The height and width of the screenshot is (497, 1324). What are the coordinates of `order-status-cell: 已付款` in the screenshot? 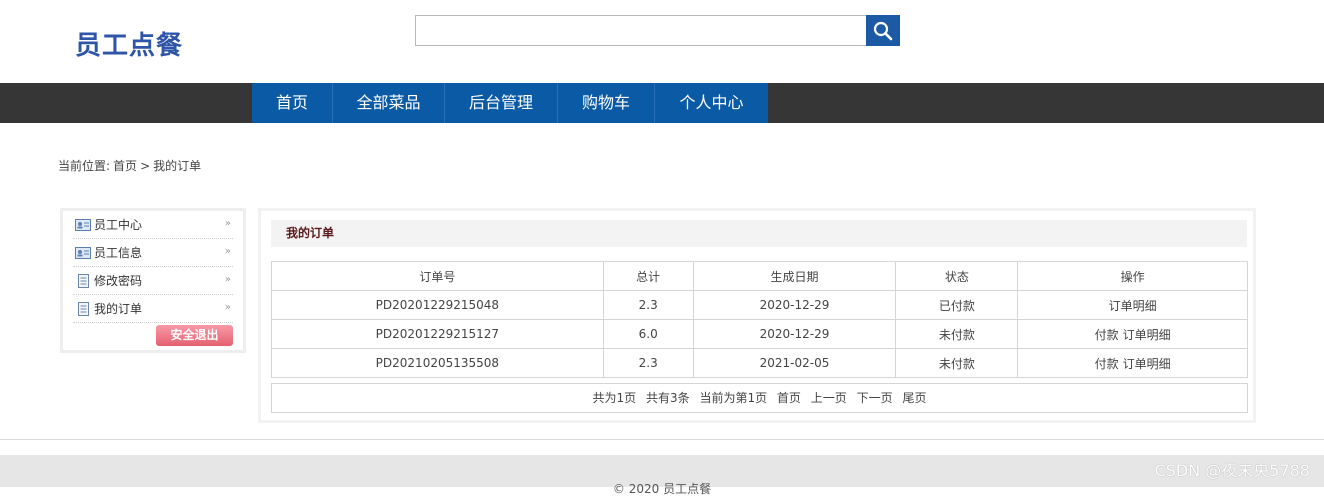 It's located at (957, 305).